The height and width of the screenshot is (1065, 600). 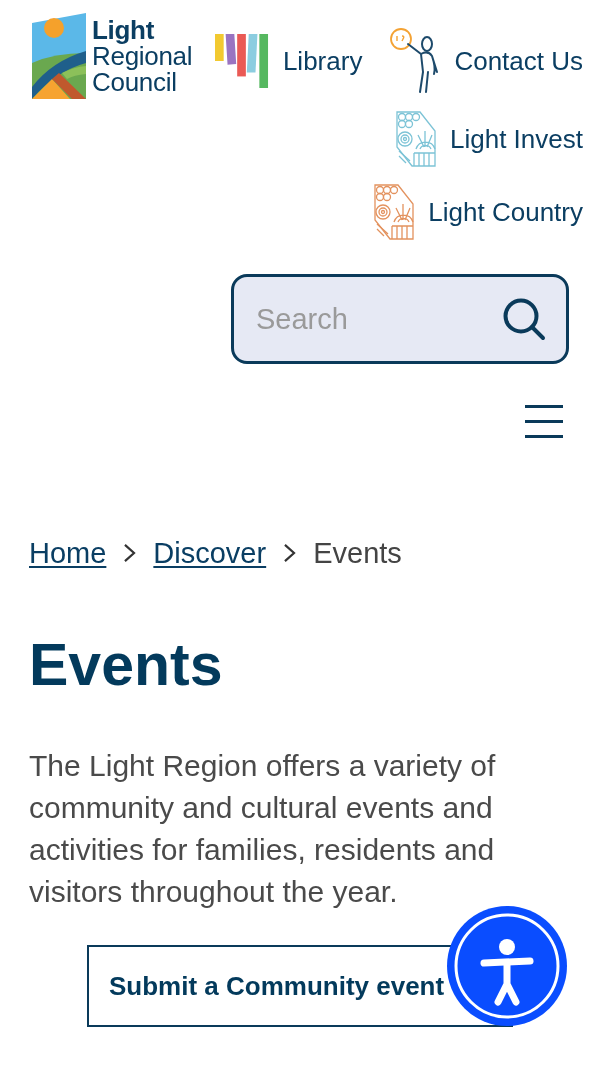 I want to click on logo-text: Light Regional Council, so click(x=148, y=56).